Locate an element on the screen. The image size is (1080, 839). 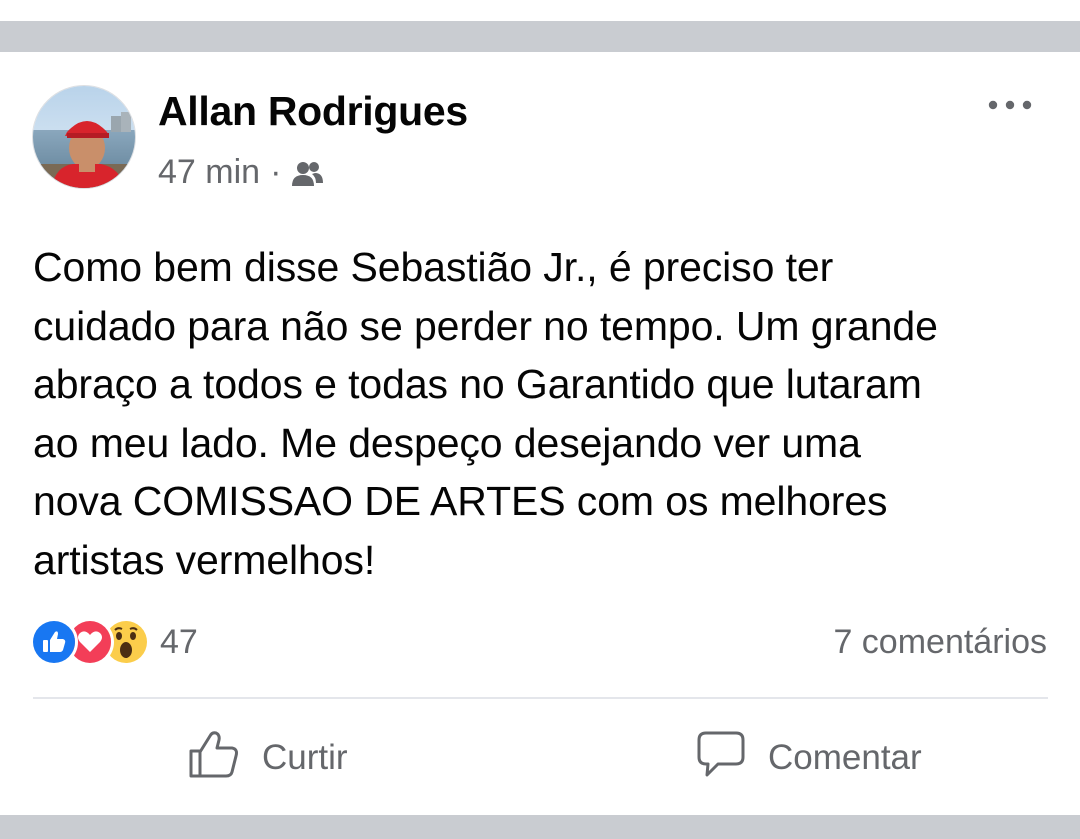
like-label: Curtir is located at coordinates (305, 757).